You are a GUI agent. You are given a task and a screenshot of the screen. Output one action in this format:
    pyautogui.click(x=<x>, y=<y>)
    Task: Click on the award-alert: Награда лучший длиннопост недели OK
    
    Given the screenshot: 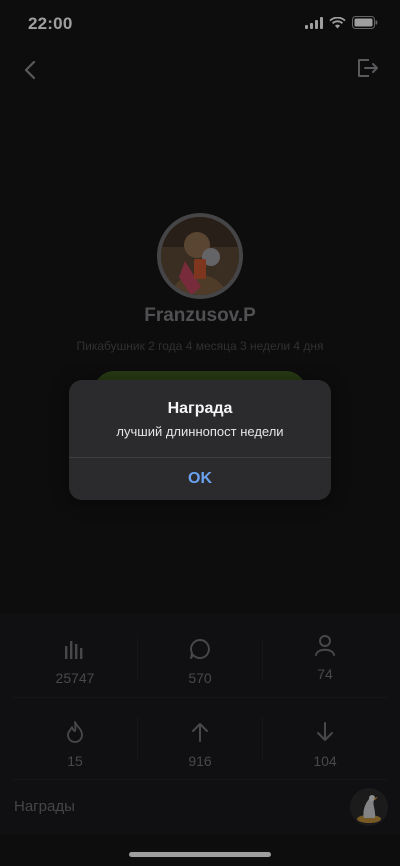 What is the action you would take?
    pyautogui.click(x=200, y=440)
    